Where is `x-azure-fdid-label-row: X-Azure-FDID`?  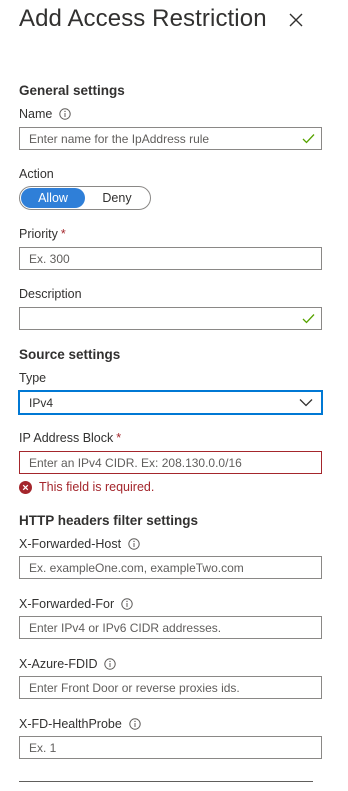 x-azure-fdid-label-row: X-Azure-FDID is located at coordinates (68, 664).